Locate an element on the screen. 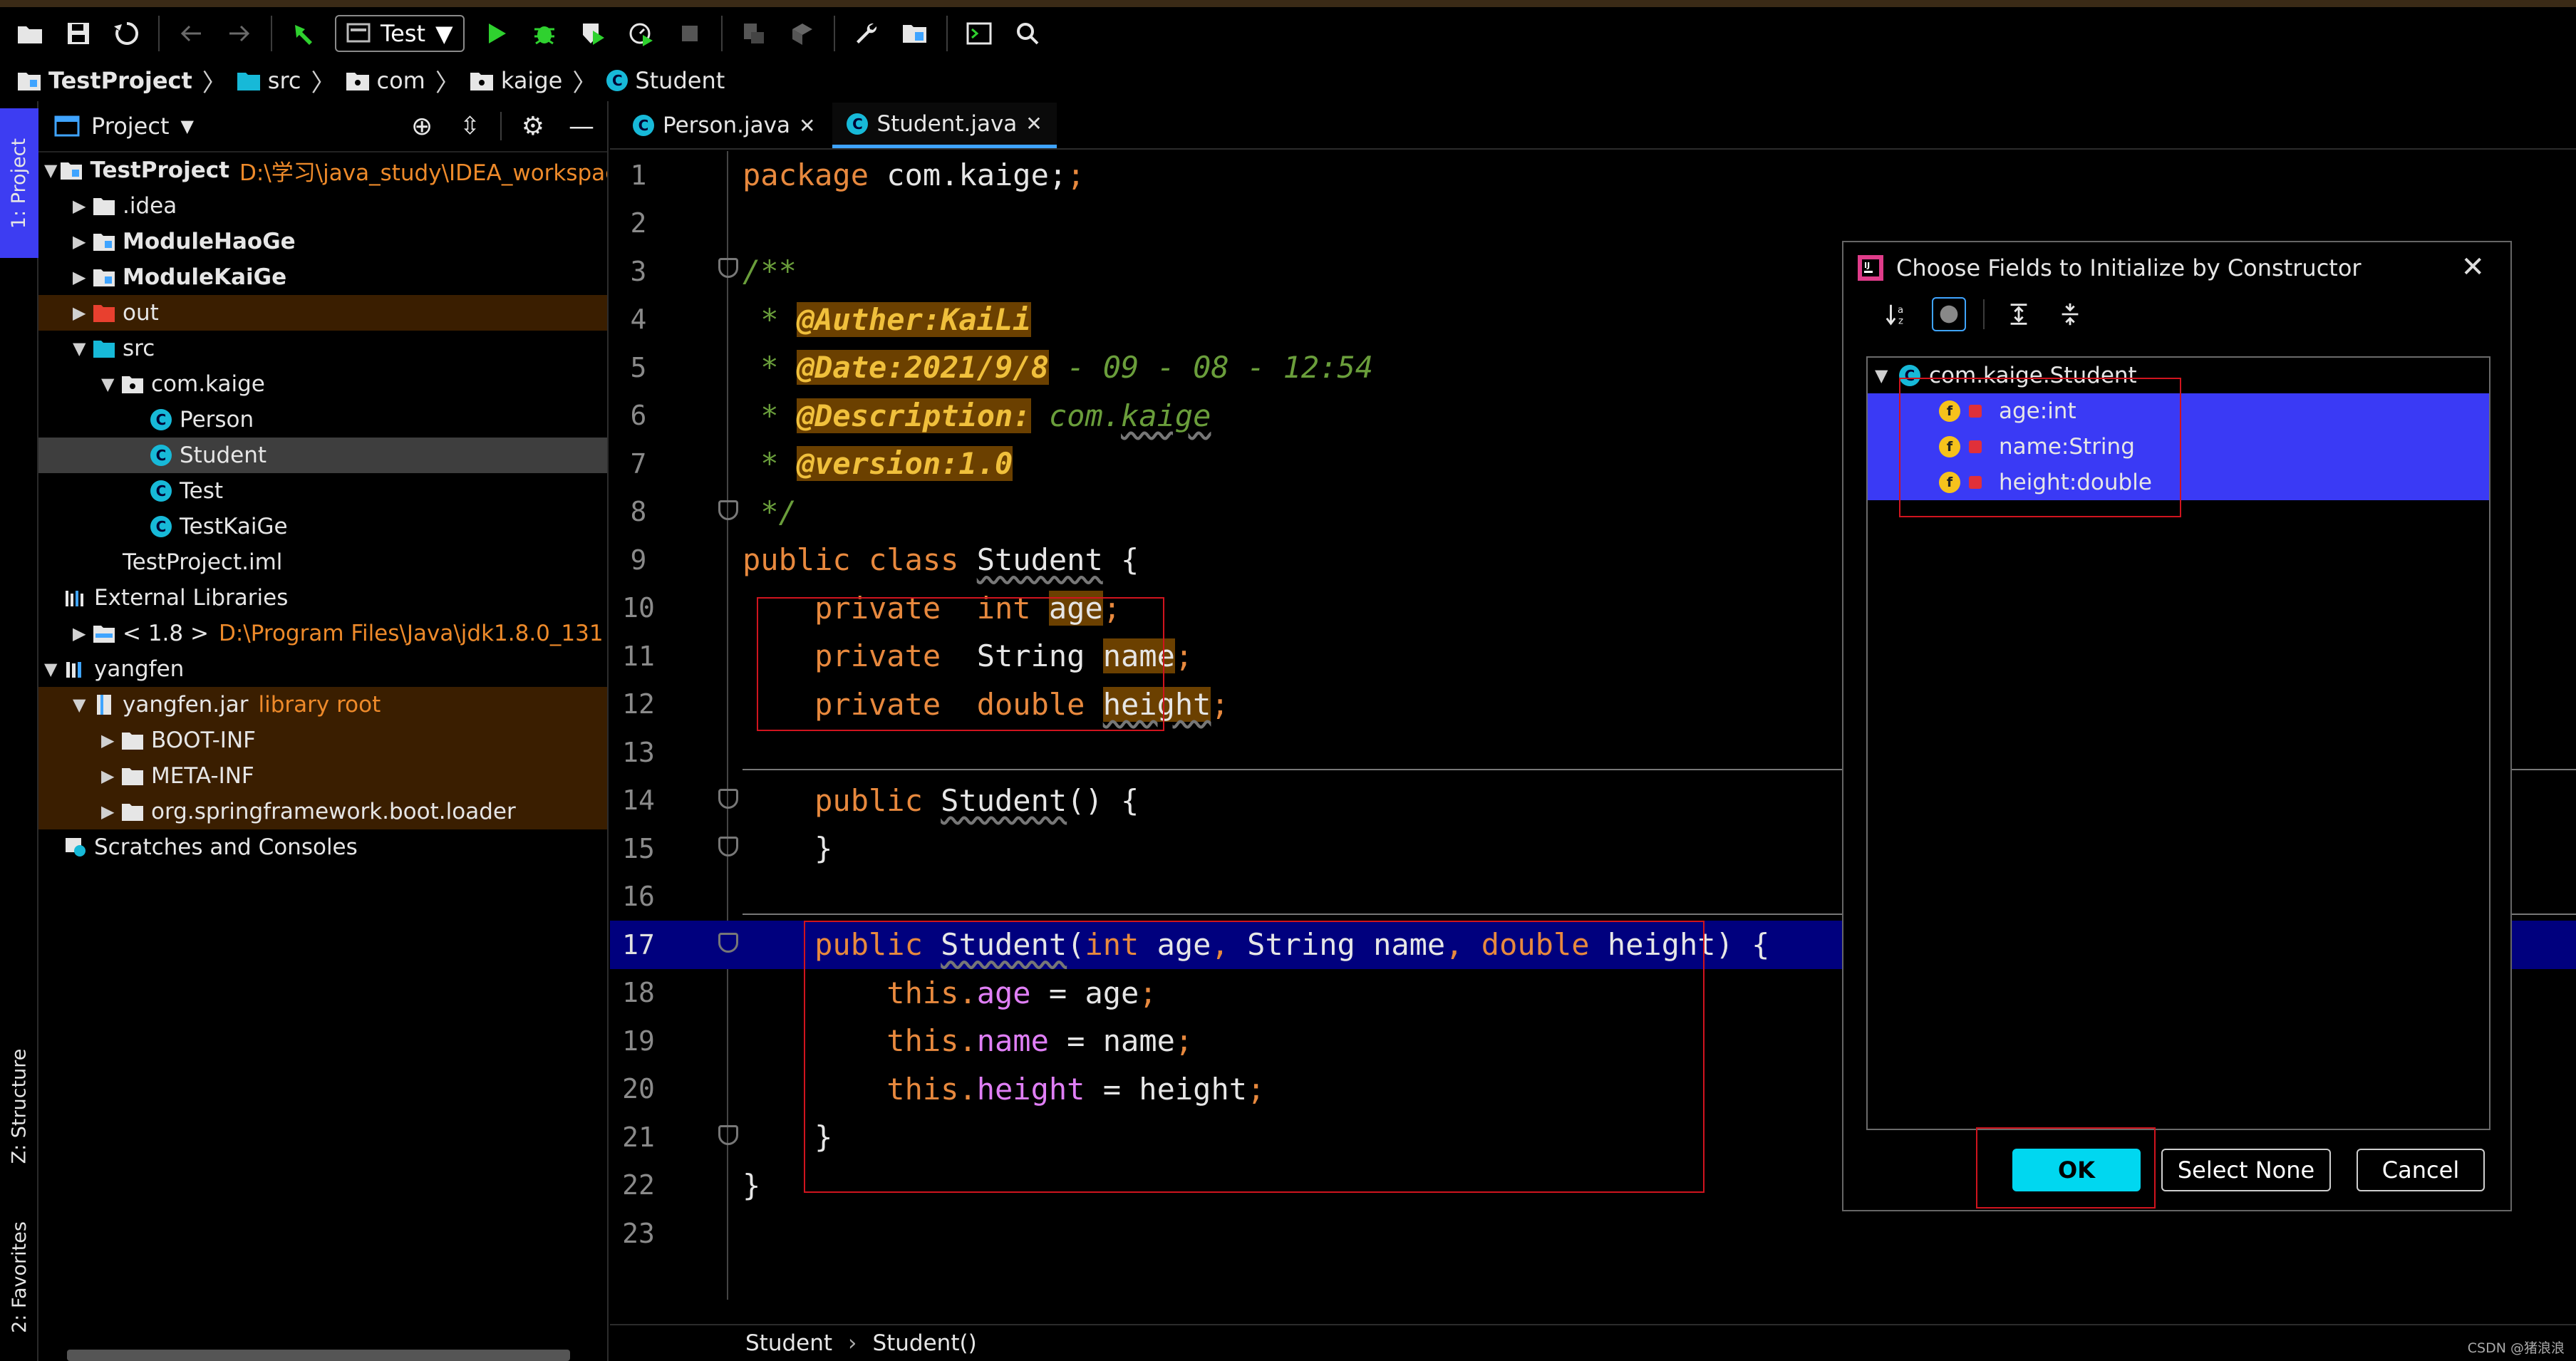 The width and height of the screenshot is (2576, 1361). tab-student-java: C Student.java ✕ is located at coordinates (944, 125).